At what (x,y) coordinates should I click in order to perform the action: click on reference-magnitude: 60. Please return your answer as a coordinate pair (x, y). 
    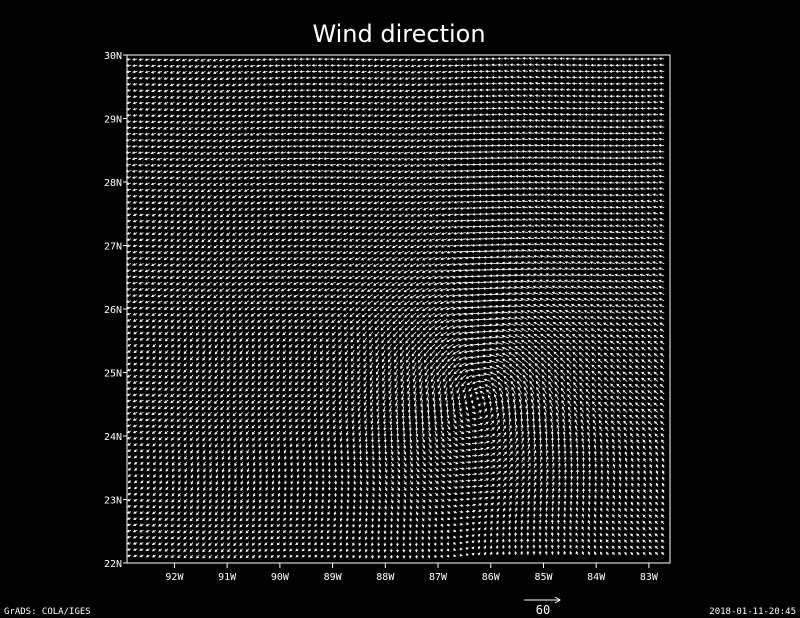
    Looking at the image, I should click on (543, 610).